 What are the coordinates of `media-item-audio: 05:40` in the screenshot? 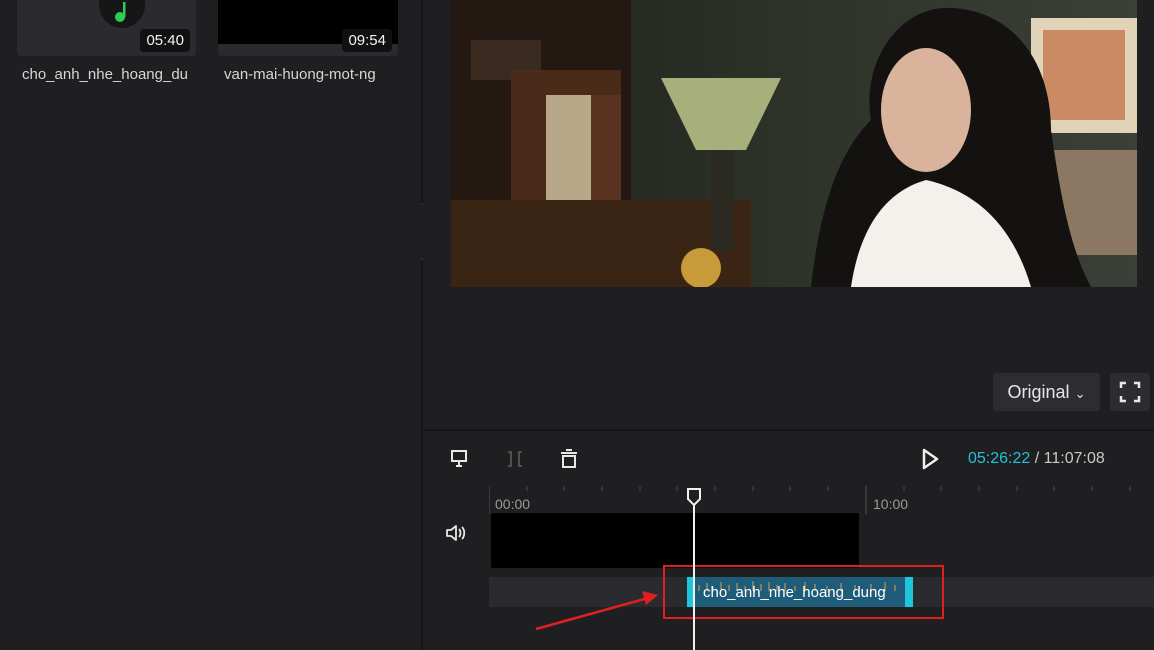 It's located at (106, 28).